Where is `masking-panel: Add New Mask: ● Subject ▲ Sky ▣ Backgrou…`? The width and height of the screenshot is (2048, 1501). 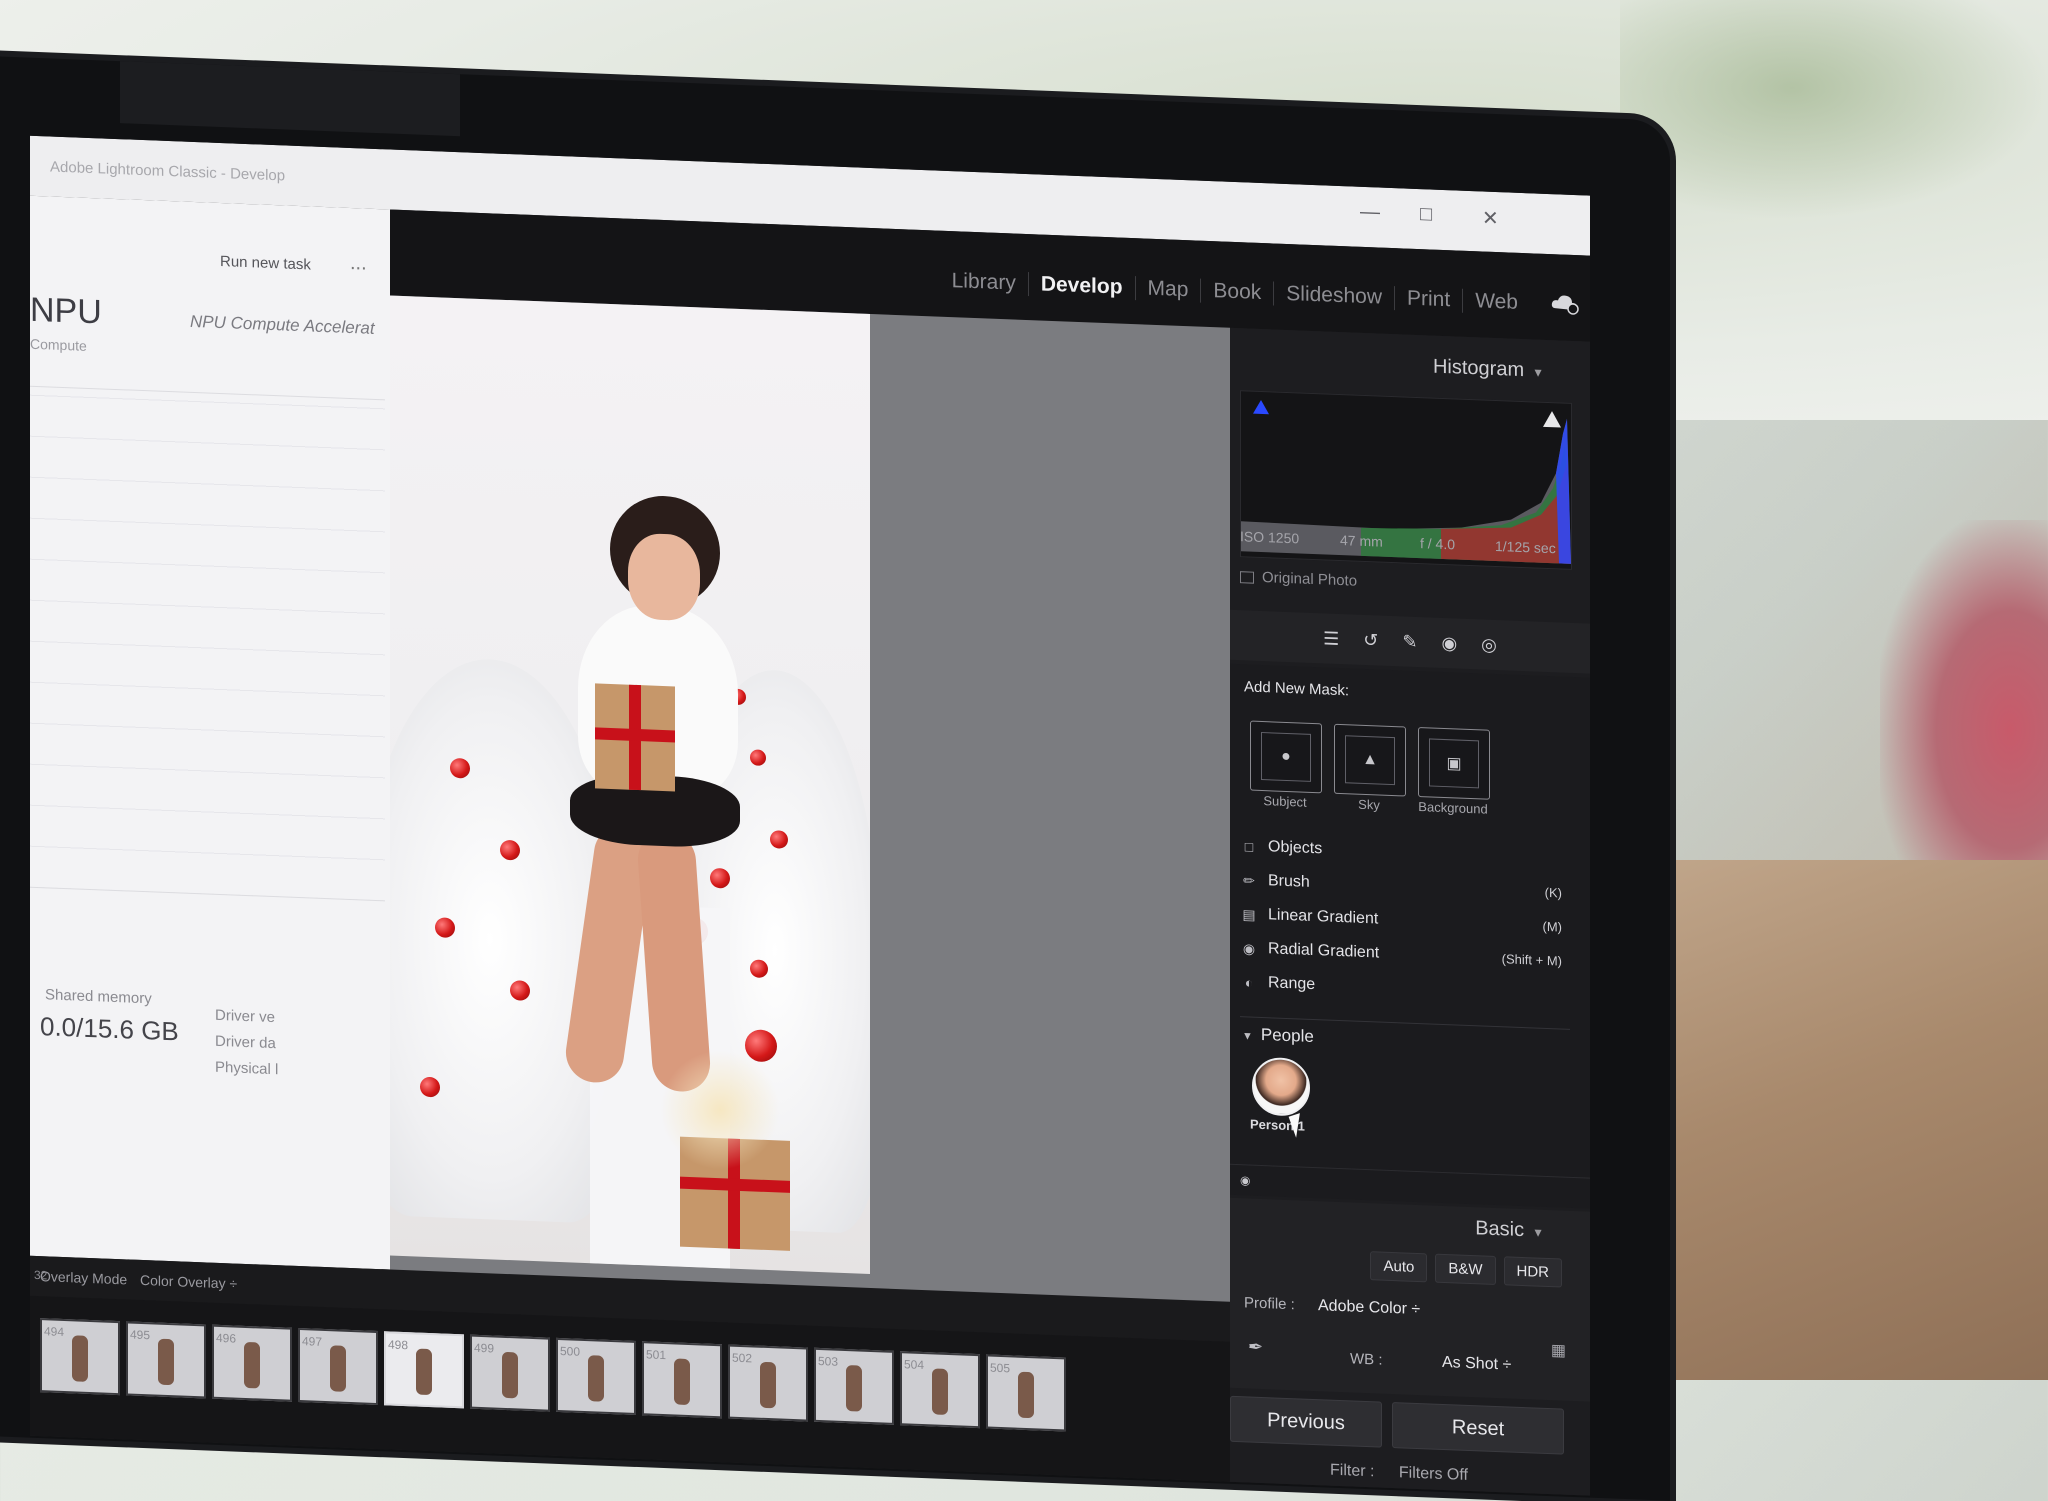
masking-panel: Add New Mask: ● Subject ▲ Sky ▣ Backgrou… is located at coordinates (1410, 920).